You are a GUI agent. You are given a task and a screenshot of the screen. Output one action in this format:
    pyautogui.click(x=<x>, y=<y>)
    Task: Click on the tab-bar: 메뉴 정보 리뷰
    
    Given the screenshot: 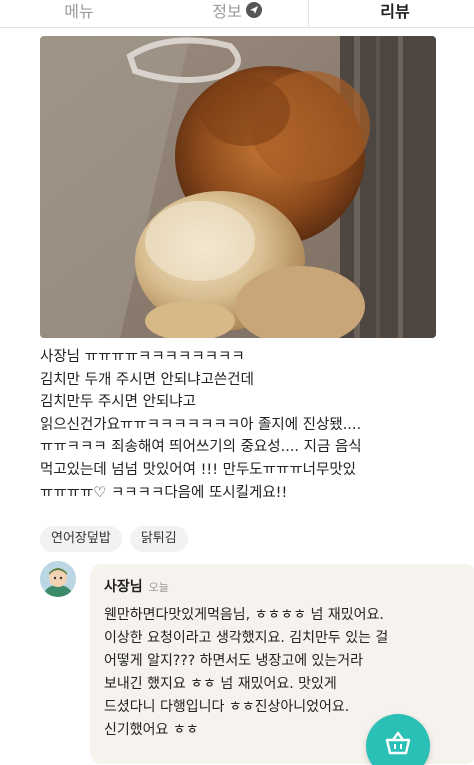 What is the action you would take?
    pyautogui.click(x=237, y=14)
    